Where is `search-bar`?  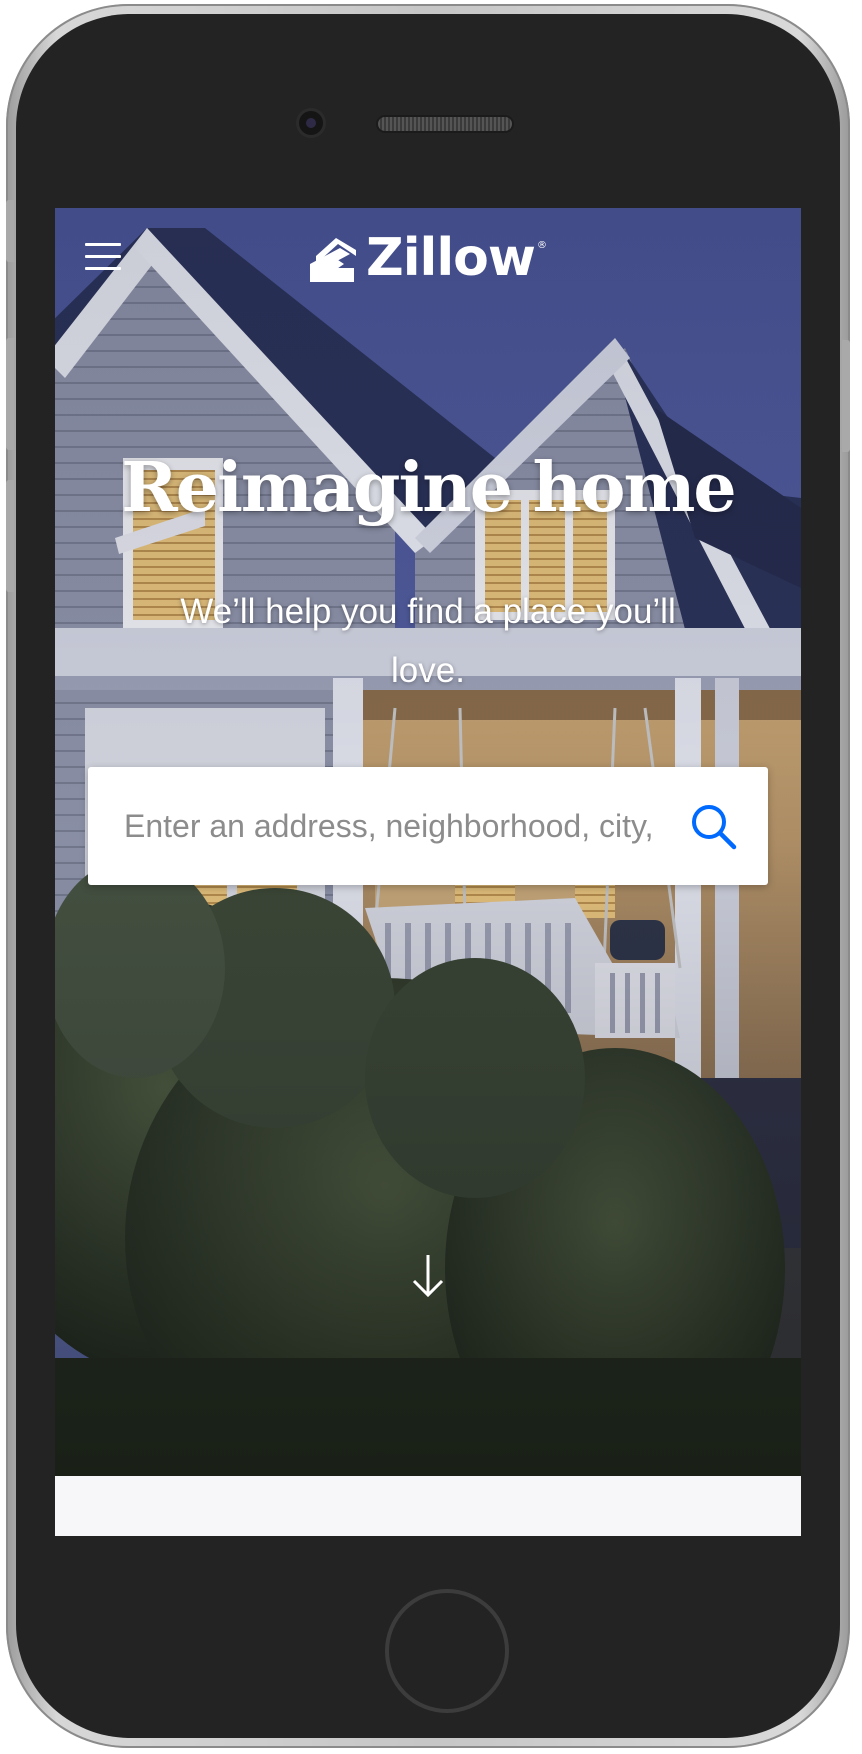 search-bar is located at coordinates (428, 826).